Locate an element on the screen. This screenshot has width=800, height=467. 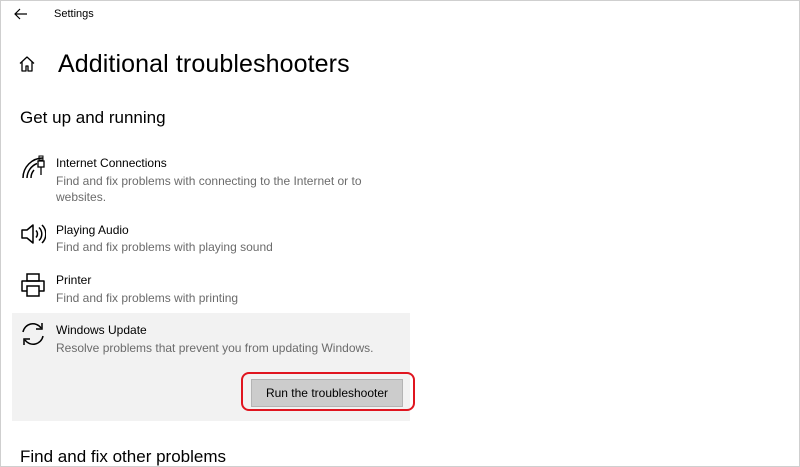
page-title: Additional troubleshooters is located at coordinates (204, 63).